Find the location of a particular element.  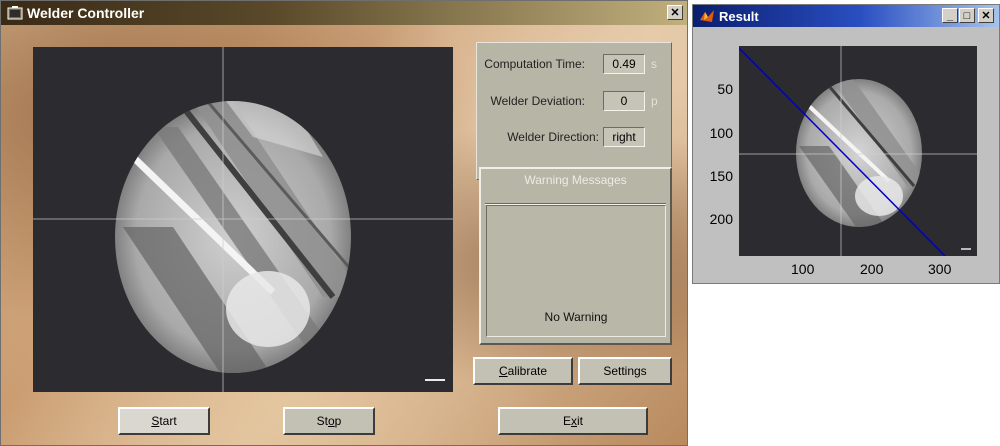

welder-direction-label: Welder Direction: is located at coordinates (553, 137).